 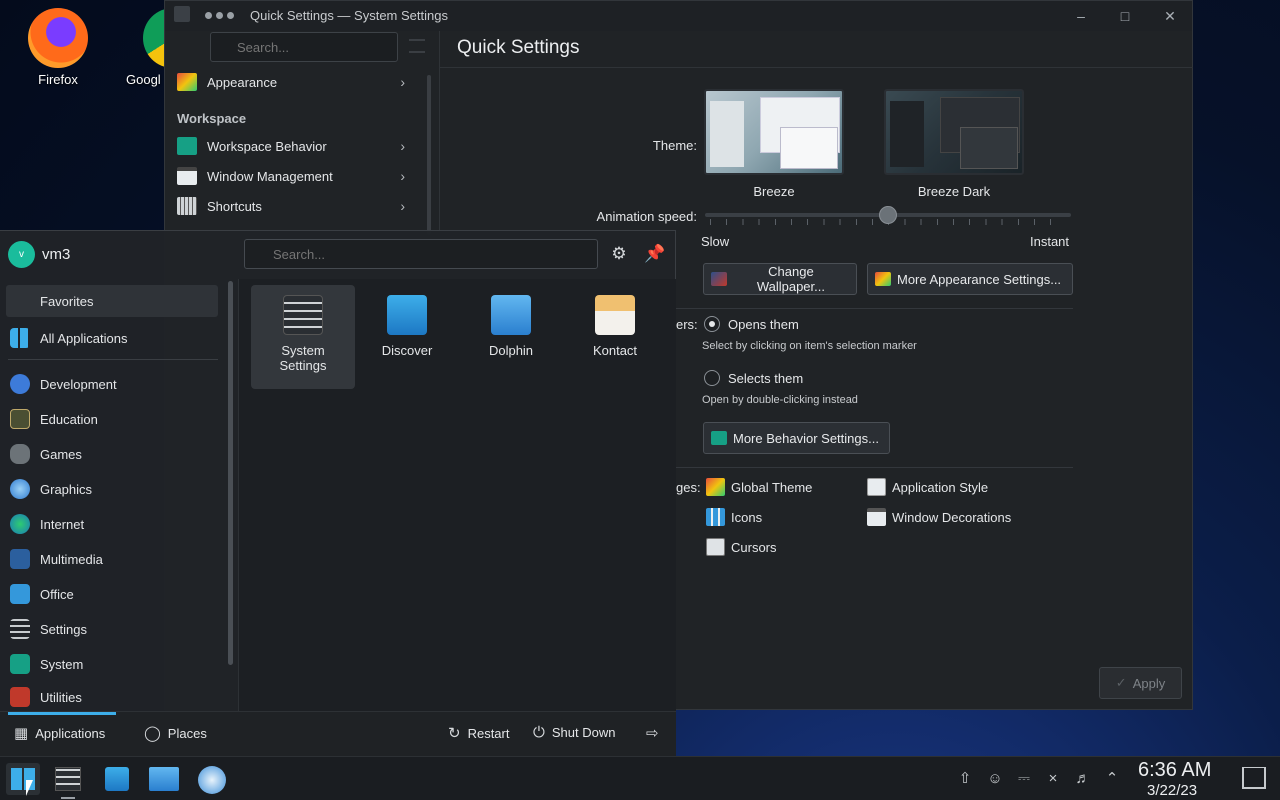 What do you see at coordinates (759, 487) in the screenshot?
I see `link-global-theme: Global Theme` at bounding box center [759, 487].